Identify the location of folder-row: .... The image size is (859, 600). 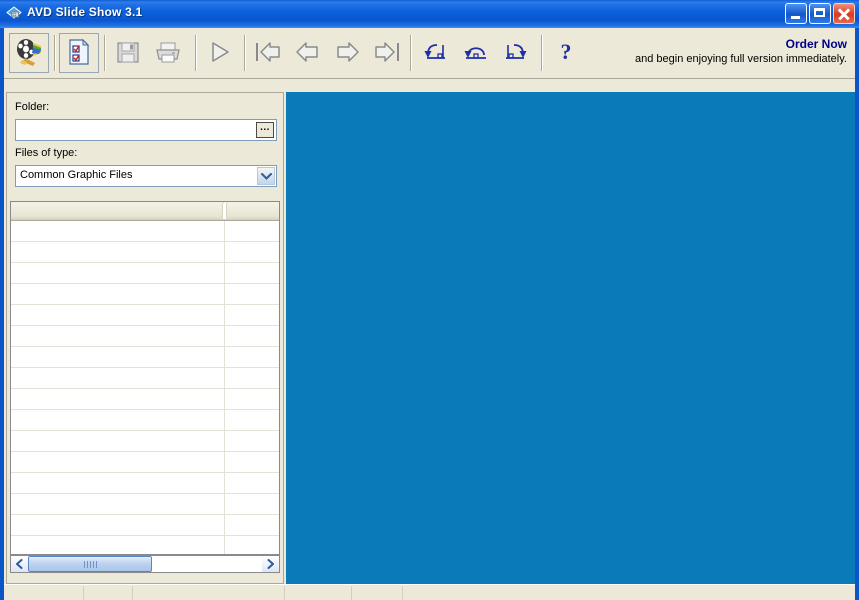
(146, 130).